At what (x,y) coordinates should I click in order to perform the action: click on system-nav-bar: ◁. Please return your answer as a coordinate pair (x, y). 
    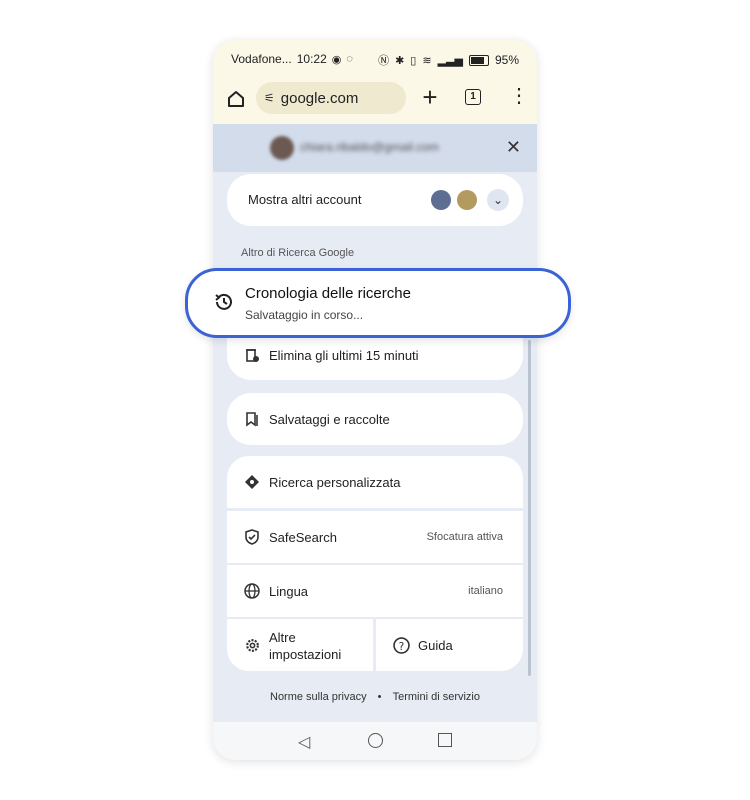
    Looking at the image, I should click on (375, 741).